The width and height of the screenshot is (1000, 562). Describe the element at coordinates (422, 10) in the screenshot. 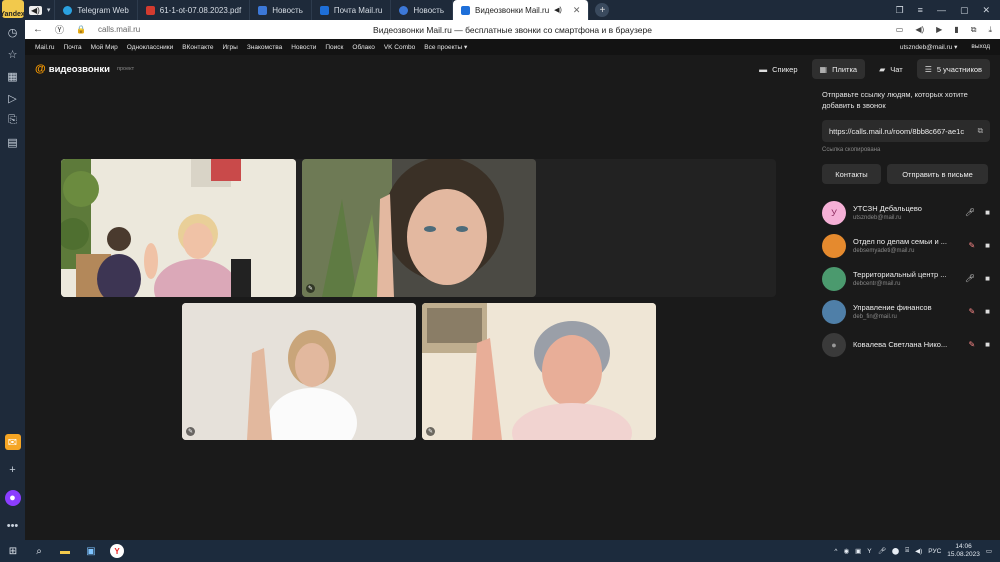

I see `tab-news-2: Новость` at that location.